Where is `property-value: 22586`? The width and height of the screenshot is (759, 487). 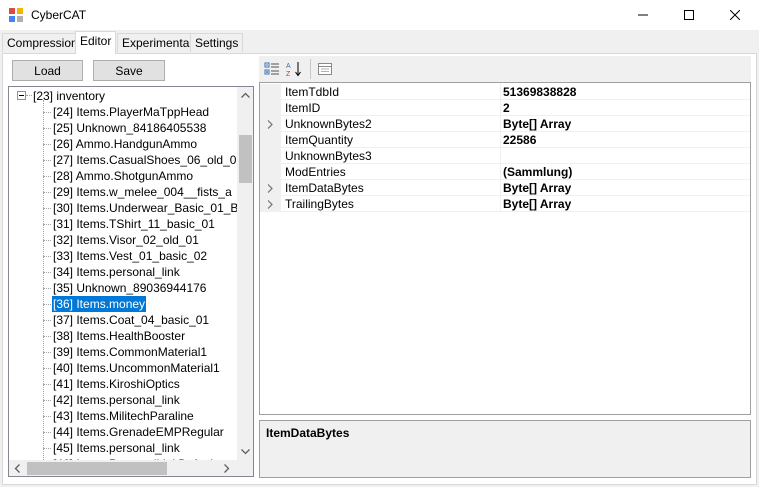
property-value: 22586 is located at coordinates (626, 140).